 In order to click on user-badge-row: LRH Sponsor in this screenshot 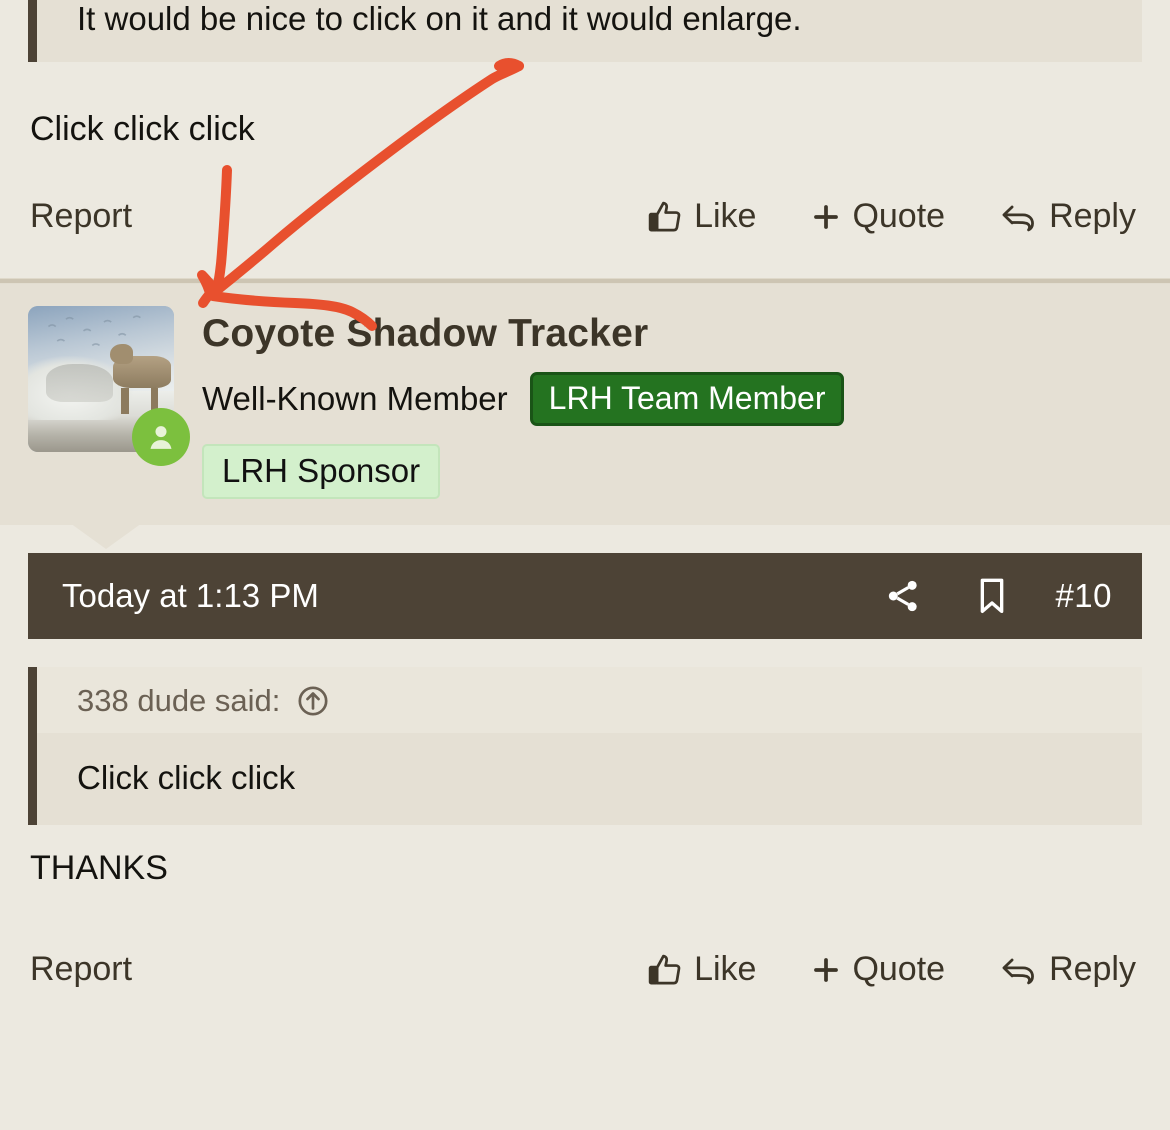, I will do `click(523, 471)`.